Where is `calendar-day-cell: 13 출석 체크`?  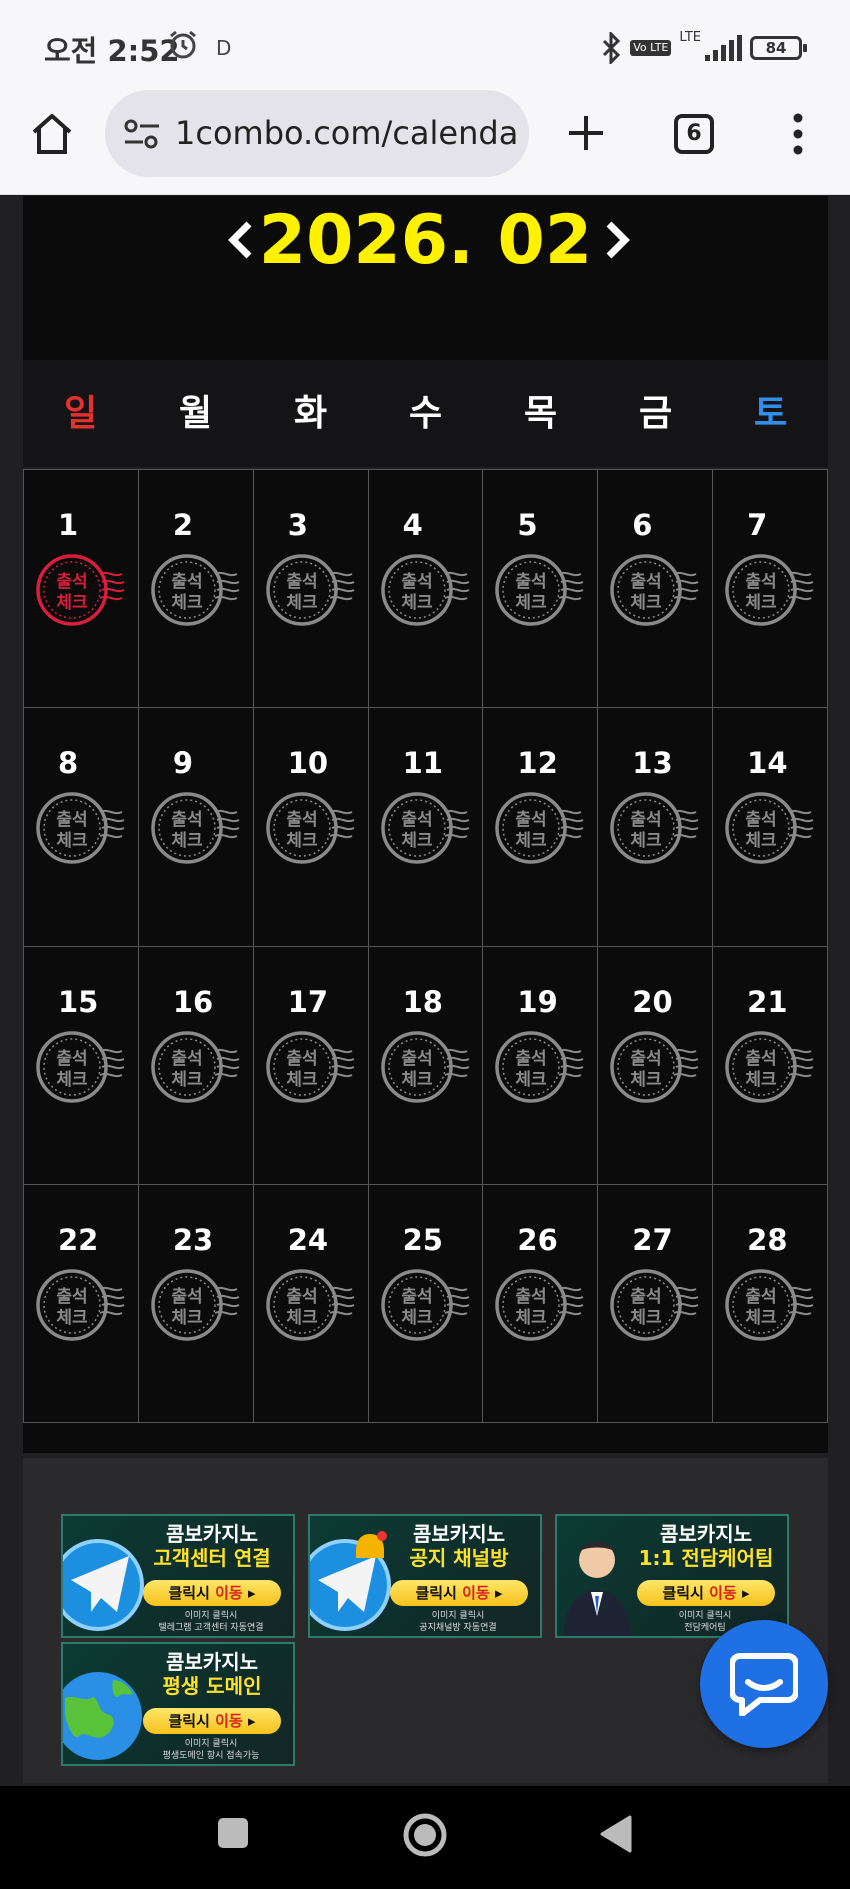 calendar-day-cell: 13 출석 체크 is located at coordinates (656, 827).